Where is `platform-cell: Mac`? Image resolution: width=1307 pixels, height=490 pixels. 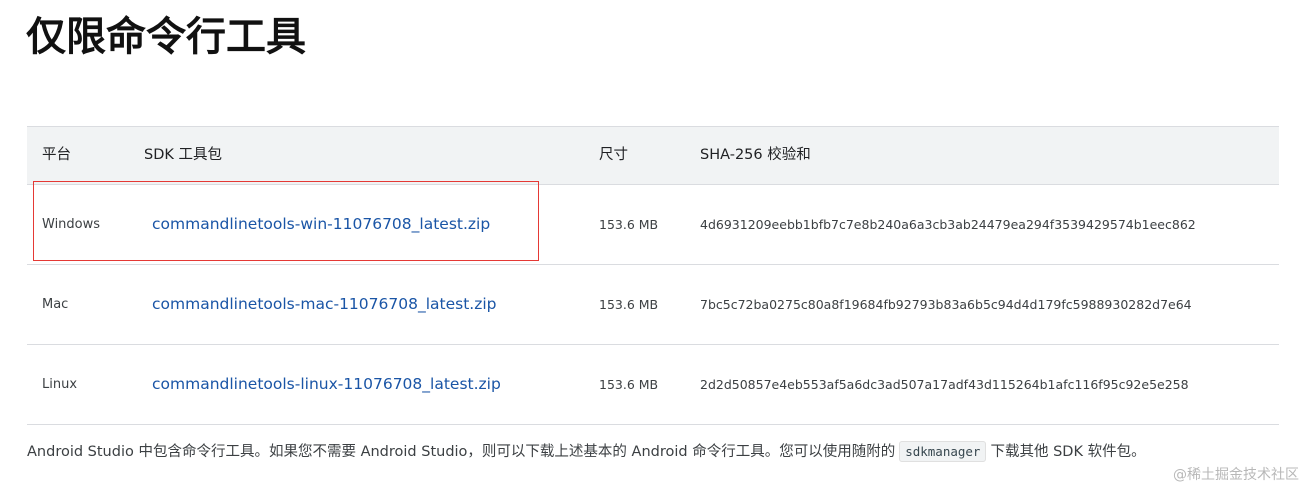 platform-cell: Mac is located at coordinates (55, 304).